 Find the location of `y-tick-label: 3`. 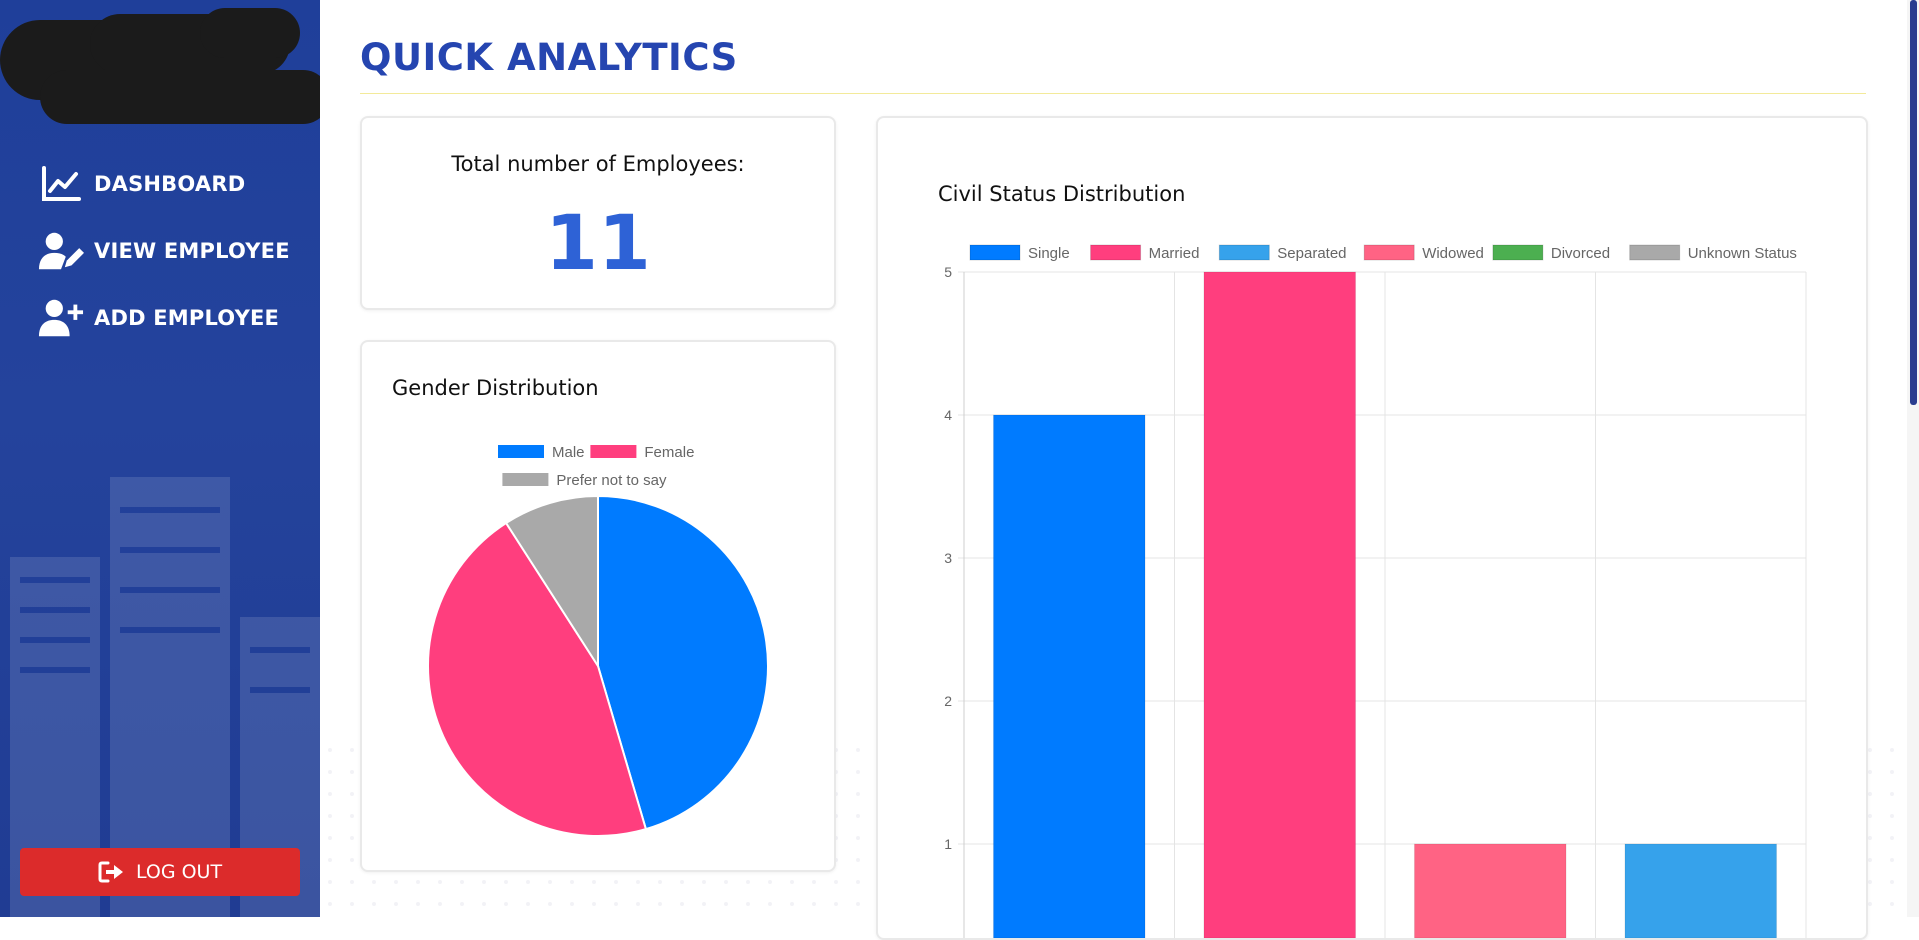

y-tick-label: 3 is located at coordinates (948, 558).